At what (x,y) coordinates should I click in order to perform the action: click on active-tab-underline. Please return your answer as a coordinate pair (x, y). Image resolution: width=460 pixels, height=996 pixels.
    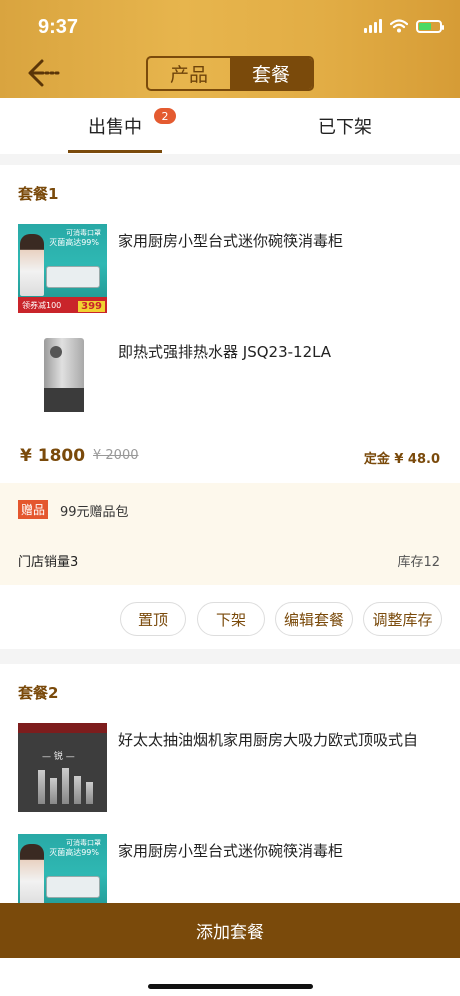
    Looking at the image, I should click on (115, 151).